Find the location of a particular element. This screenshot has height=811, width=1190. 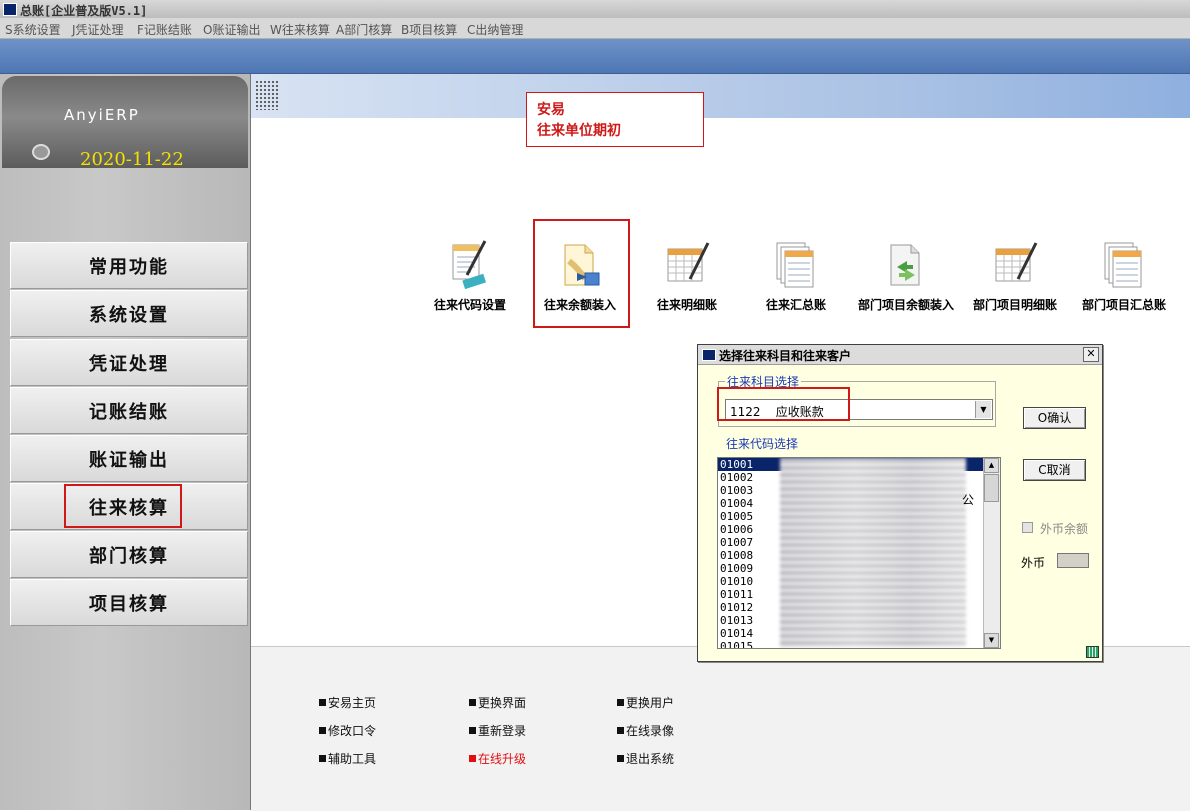

func-code-setup-label: 往来代码设置 is located at coordinates (469, 305).